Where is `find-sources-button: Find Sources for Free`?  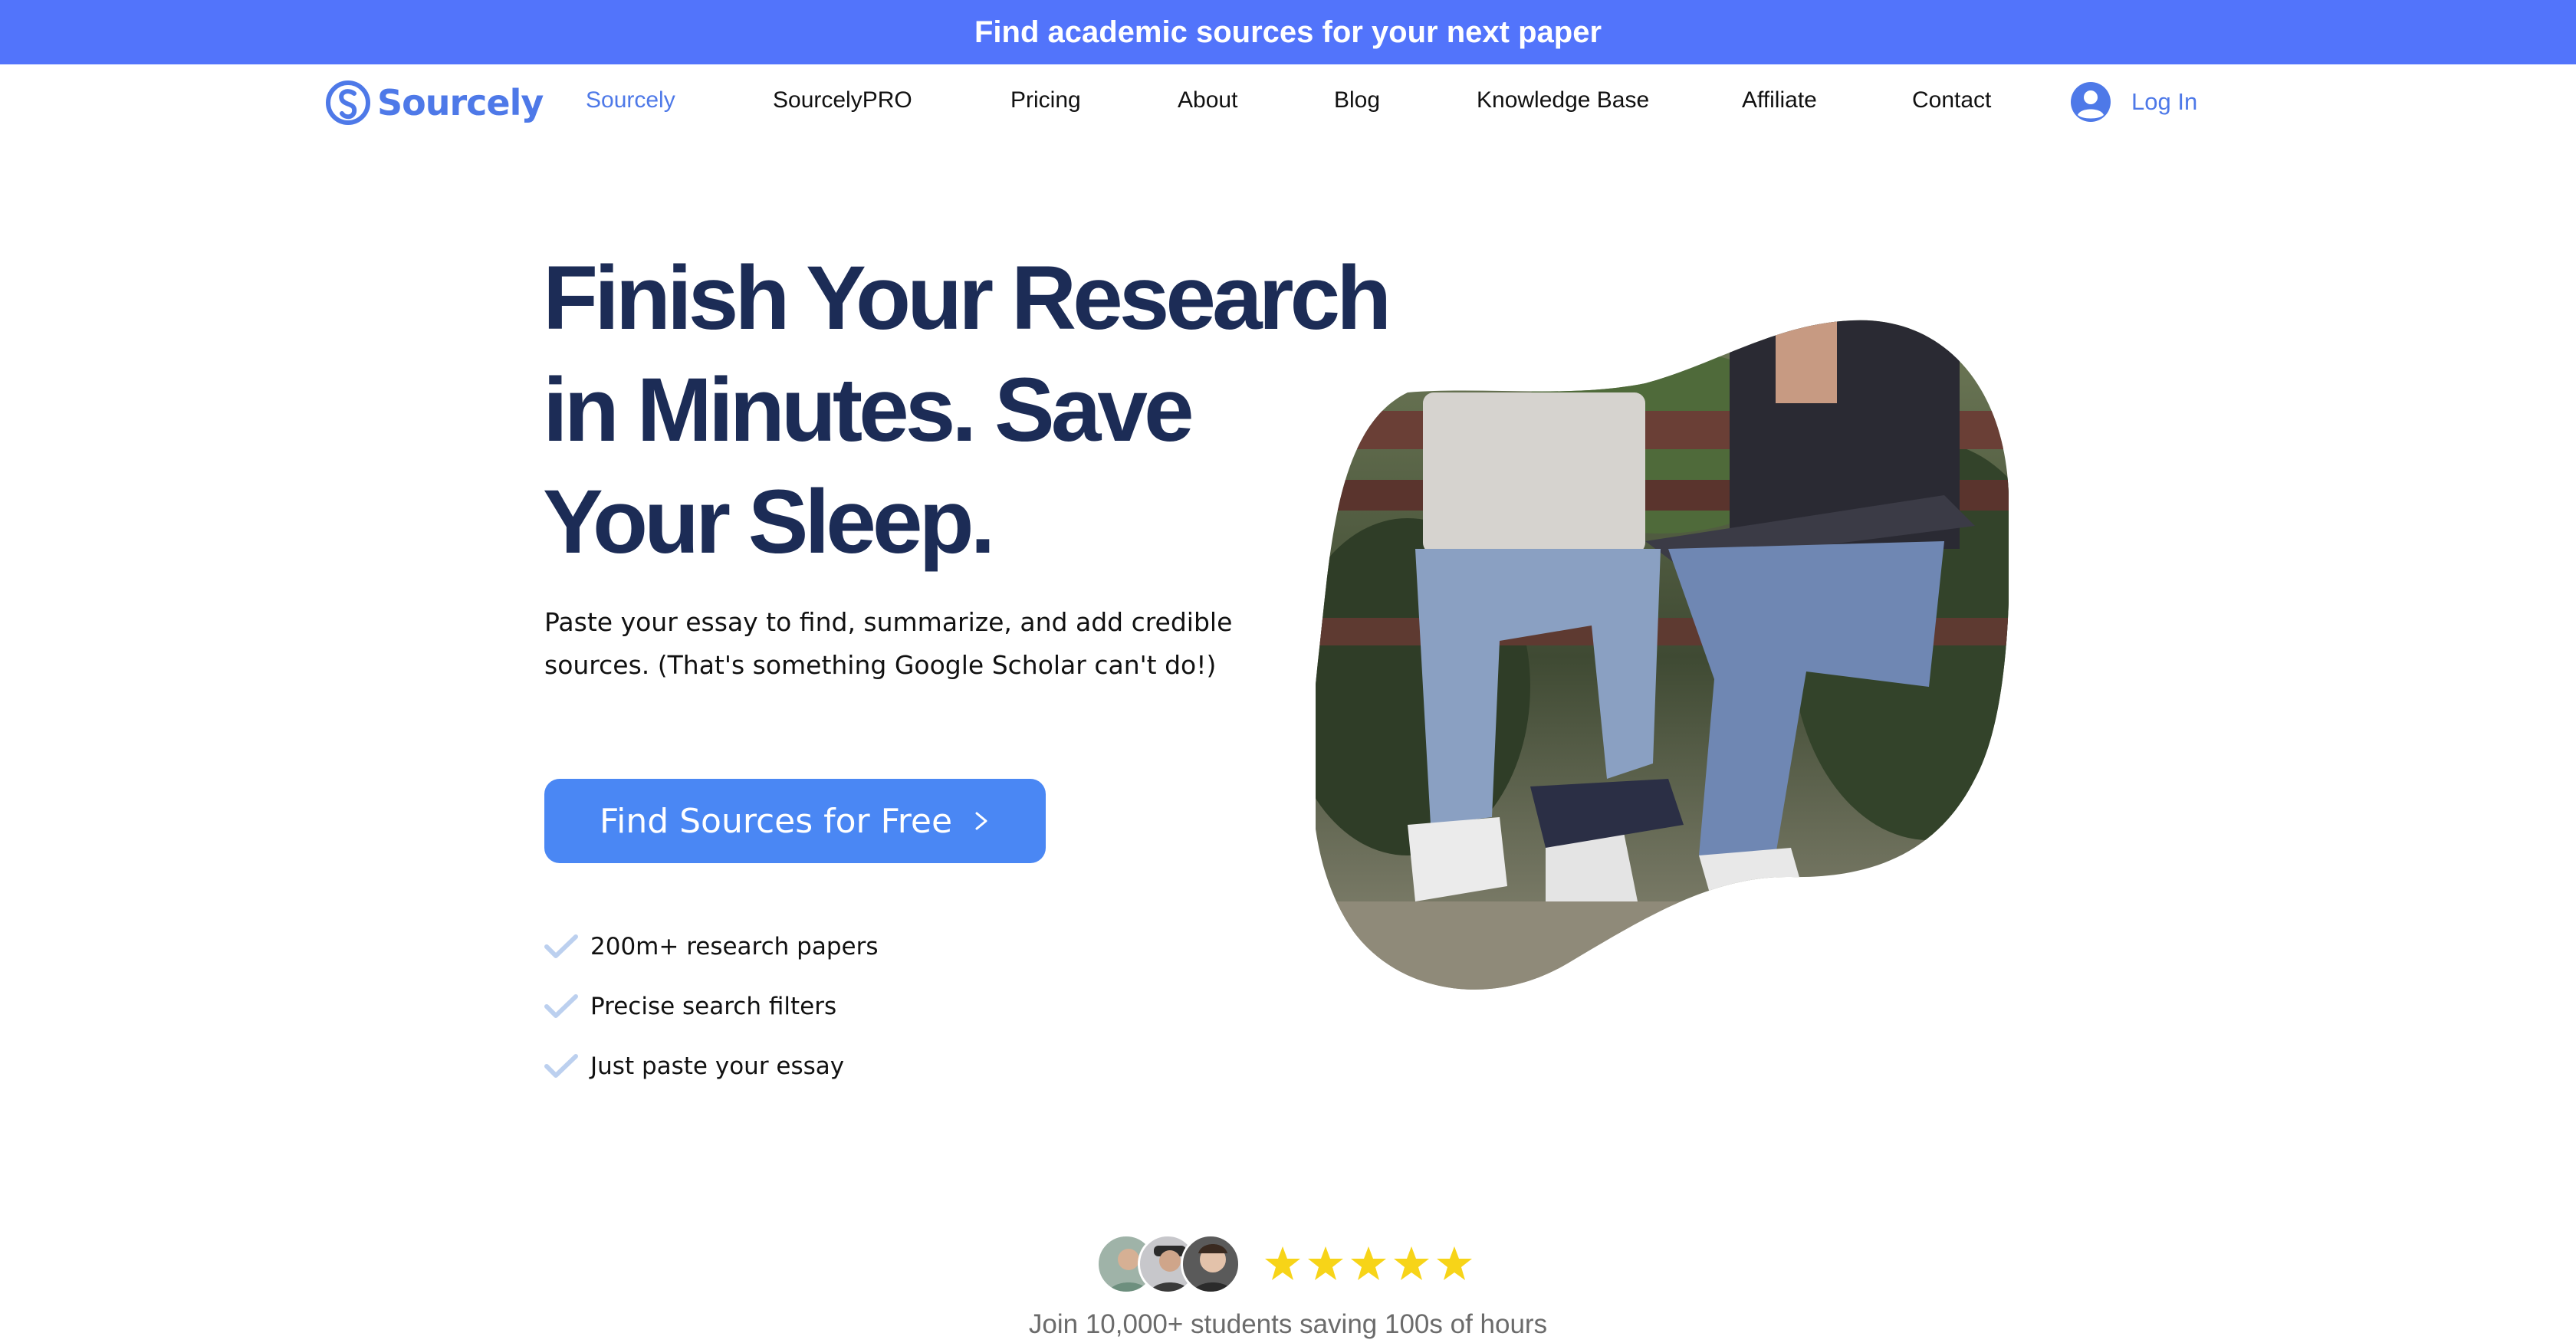 find-sources-button: Find Sources for Free is located at coordinates (795, 821).